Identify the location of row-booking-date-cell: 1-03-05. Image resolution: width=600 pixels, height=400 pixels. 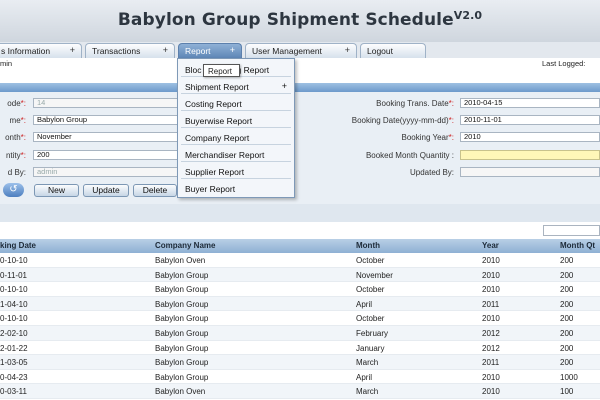
(14, 363).